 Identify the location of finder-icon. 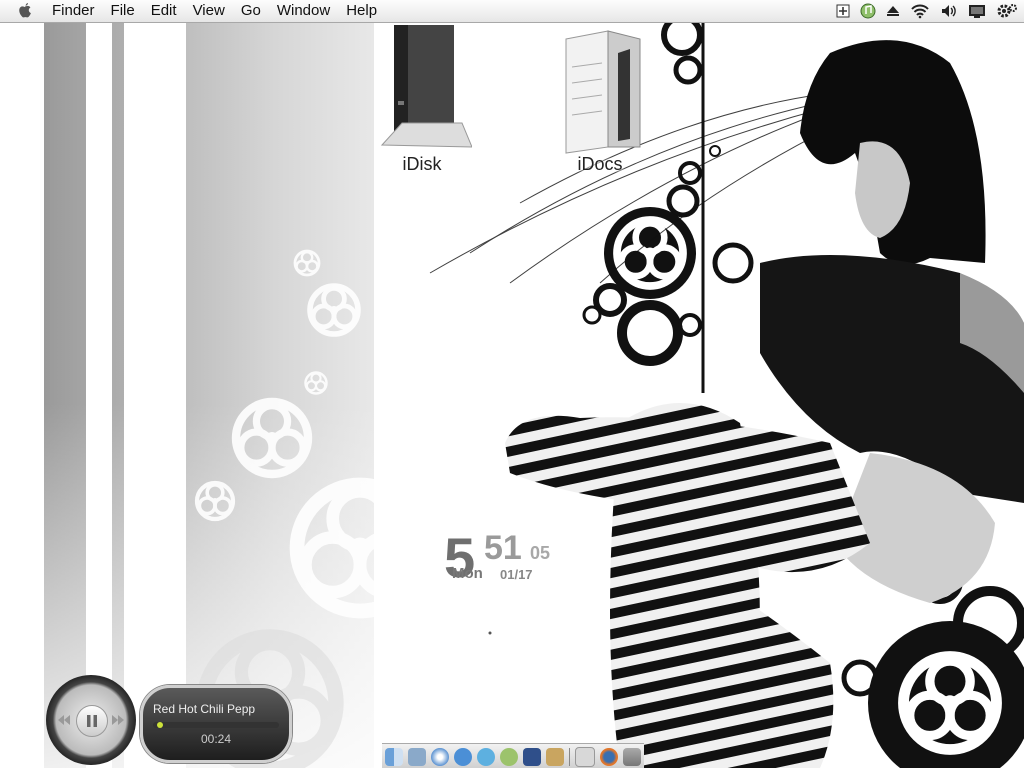
(393, 756).